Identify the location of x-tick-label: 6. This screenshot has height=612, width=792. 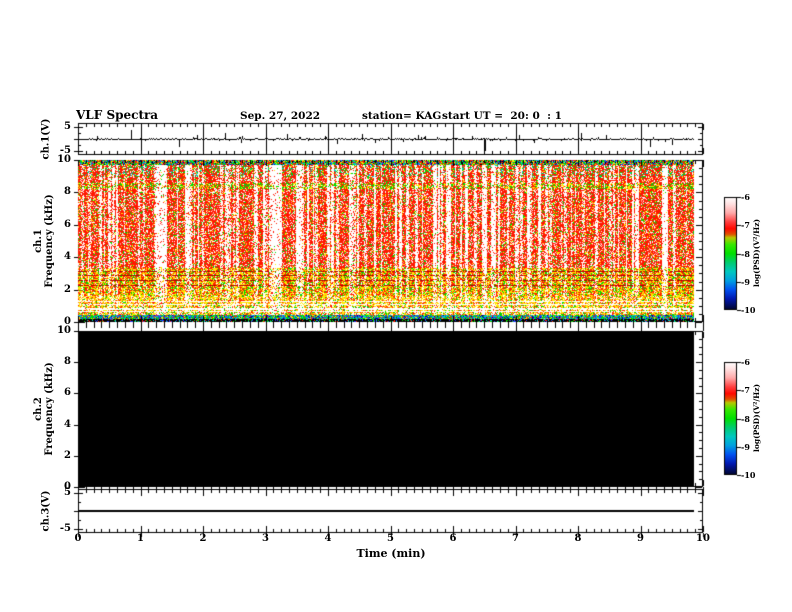
(453, 538).